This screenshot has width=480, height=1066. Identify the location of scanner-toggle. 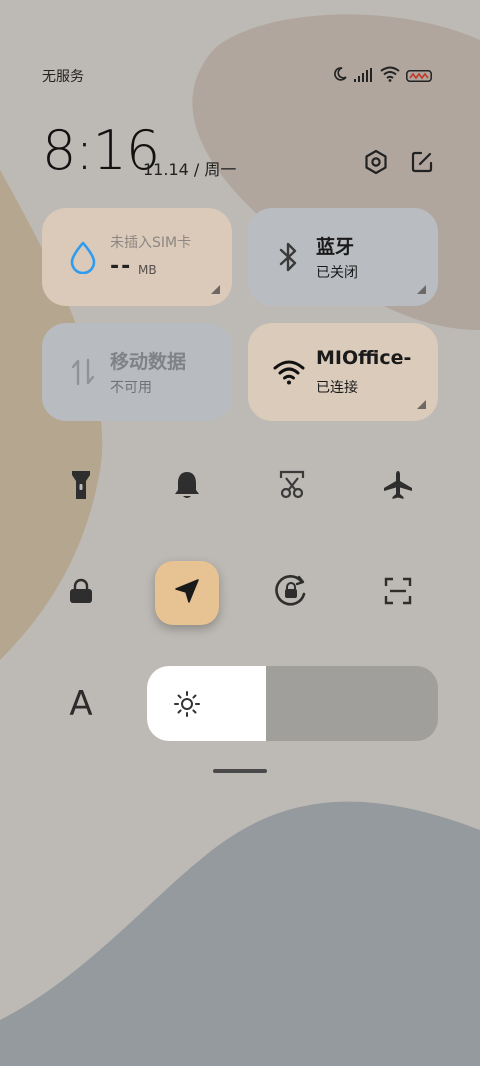
(398, 593).